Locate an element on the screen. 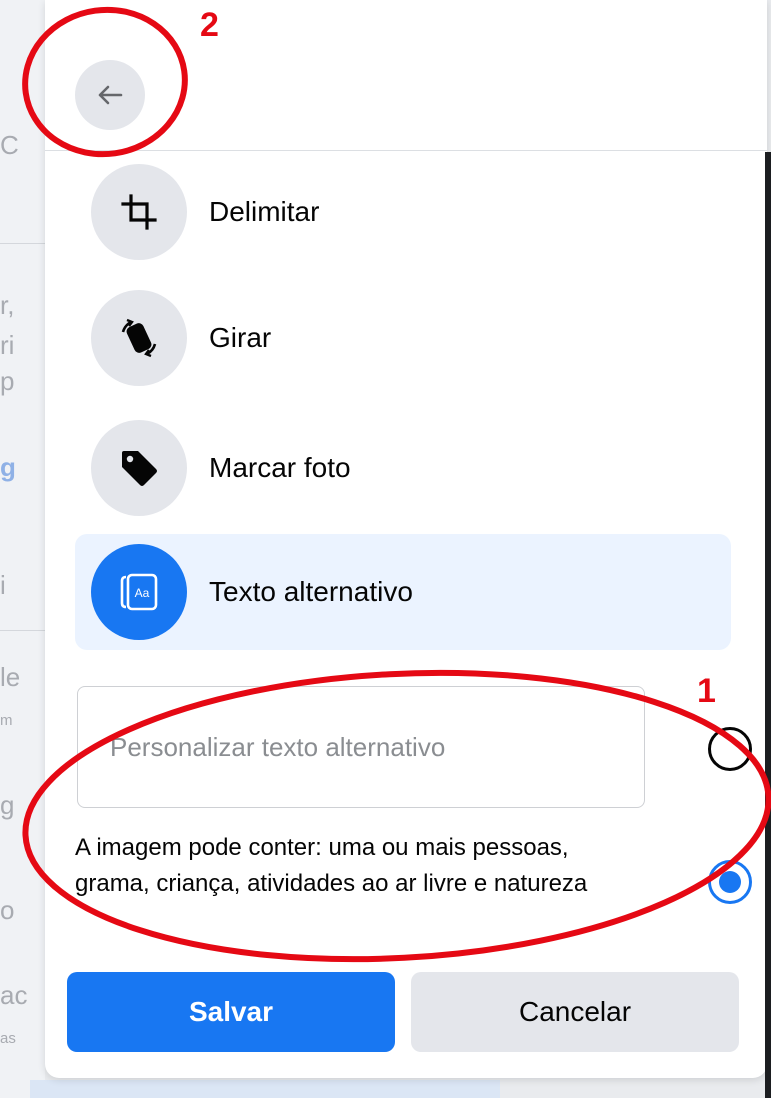  background-photo-edge is located at coordinates (768, 625).